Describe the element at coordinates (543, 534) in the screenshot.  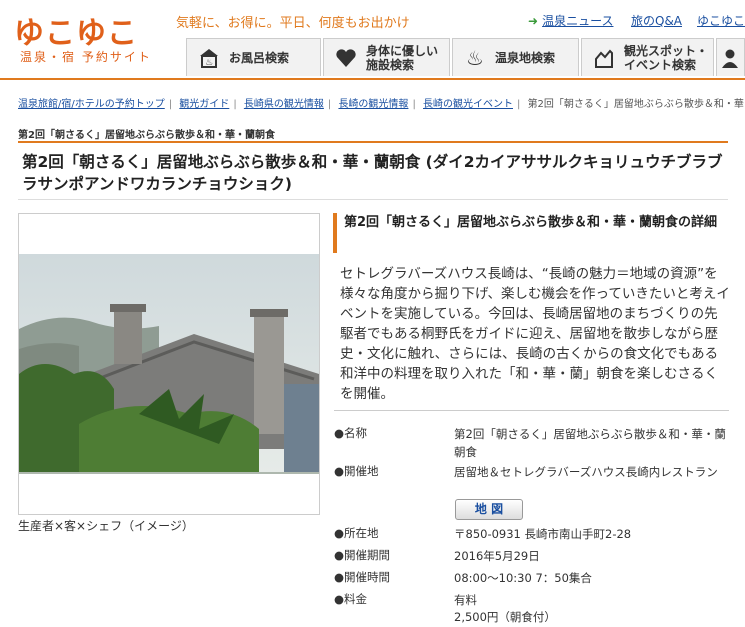
I see `detail-value: 〒850-0931 長崎市南山手町2-28` at that location.